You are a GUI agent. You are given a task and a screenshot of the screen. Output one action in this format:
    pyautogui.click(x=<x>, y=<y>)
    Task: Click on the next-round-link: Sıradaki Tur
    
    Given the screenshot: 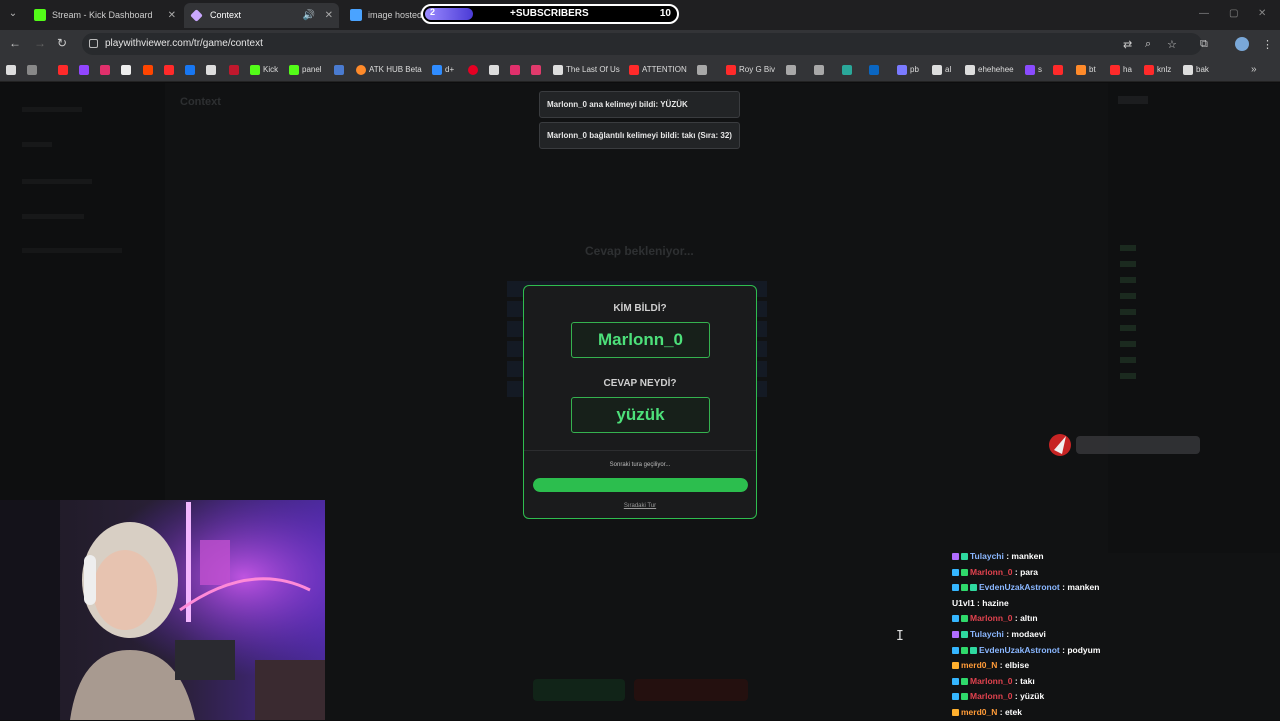 What is the action you would take?
    pyautogui.click(x=640, y=506)
    